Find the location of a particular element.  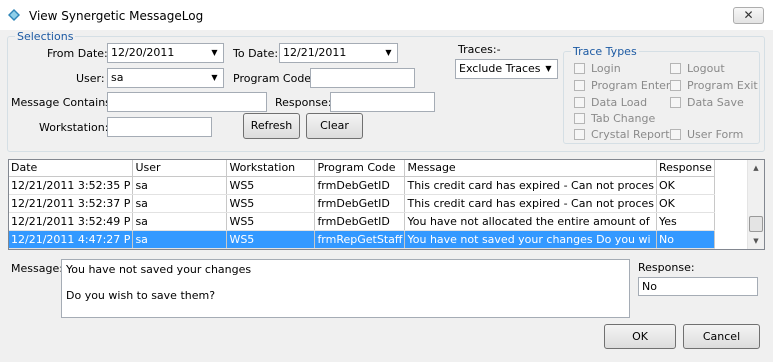

user-combo: sa ▼ is located at coordinates (165, 78).